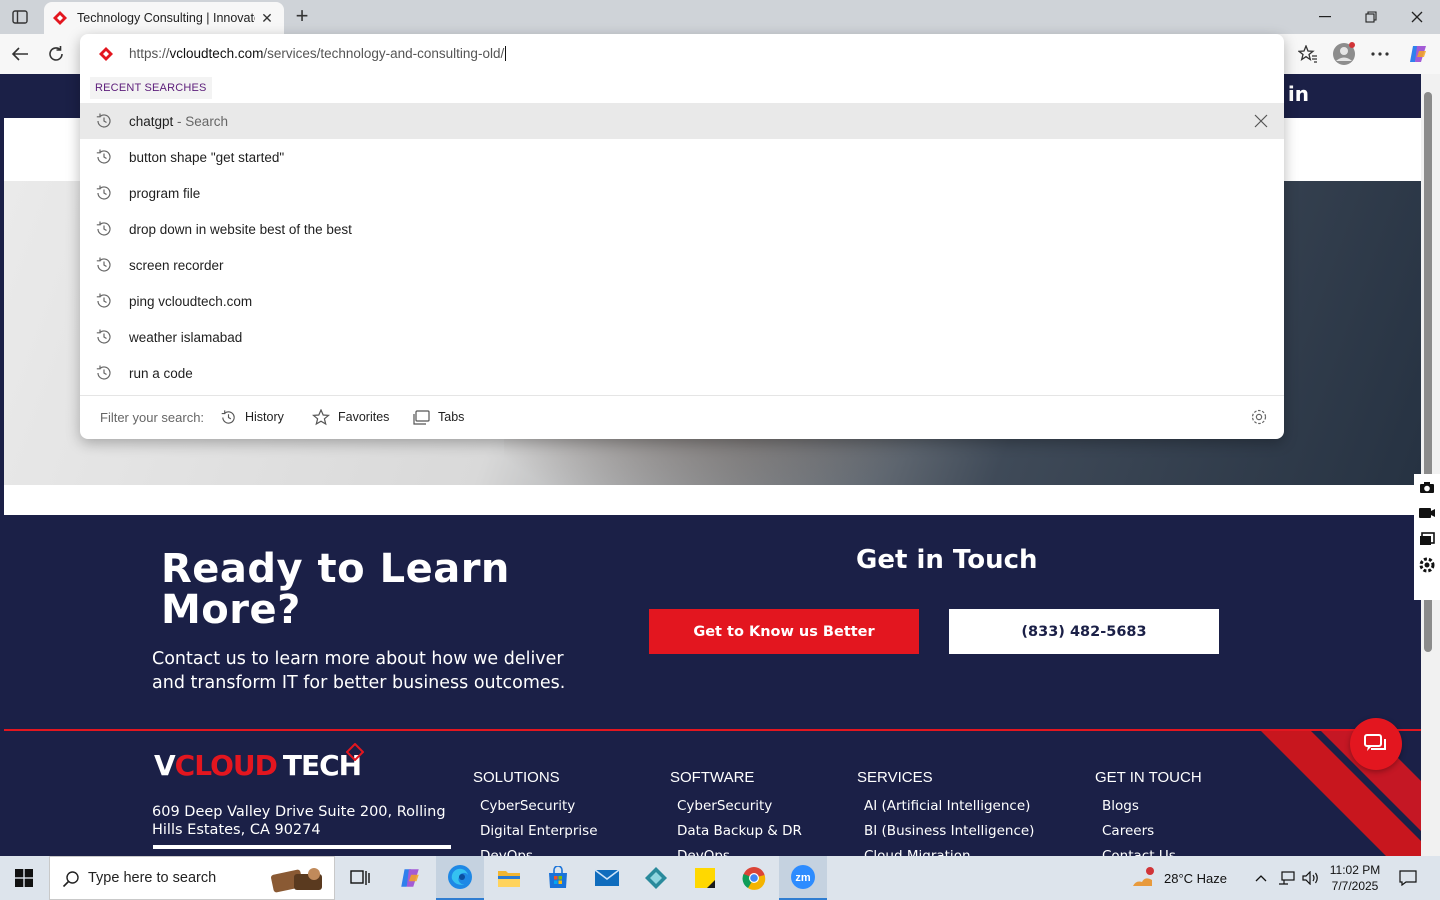 The image size is (1440, 900). What do you see at coordinates (1427, 487) in the screenshot?
I see `camera-icon` at bounding box center [1427, 487].